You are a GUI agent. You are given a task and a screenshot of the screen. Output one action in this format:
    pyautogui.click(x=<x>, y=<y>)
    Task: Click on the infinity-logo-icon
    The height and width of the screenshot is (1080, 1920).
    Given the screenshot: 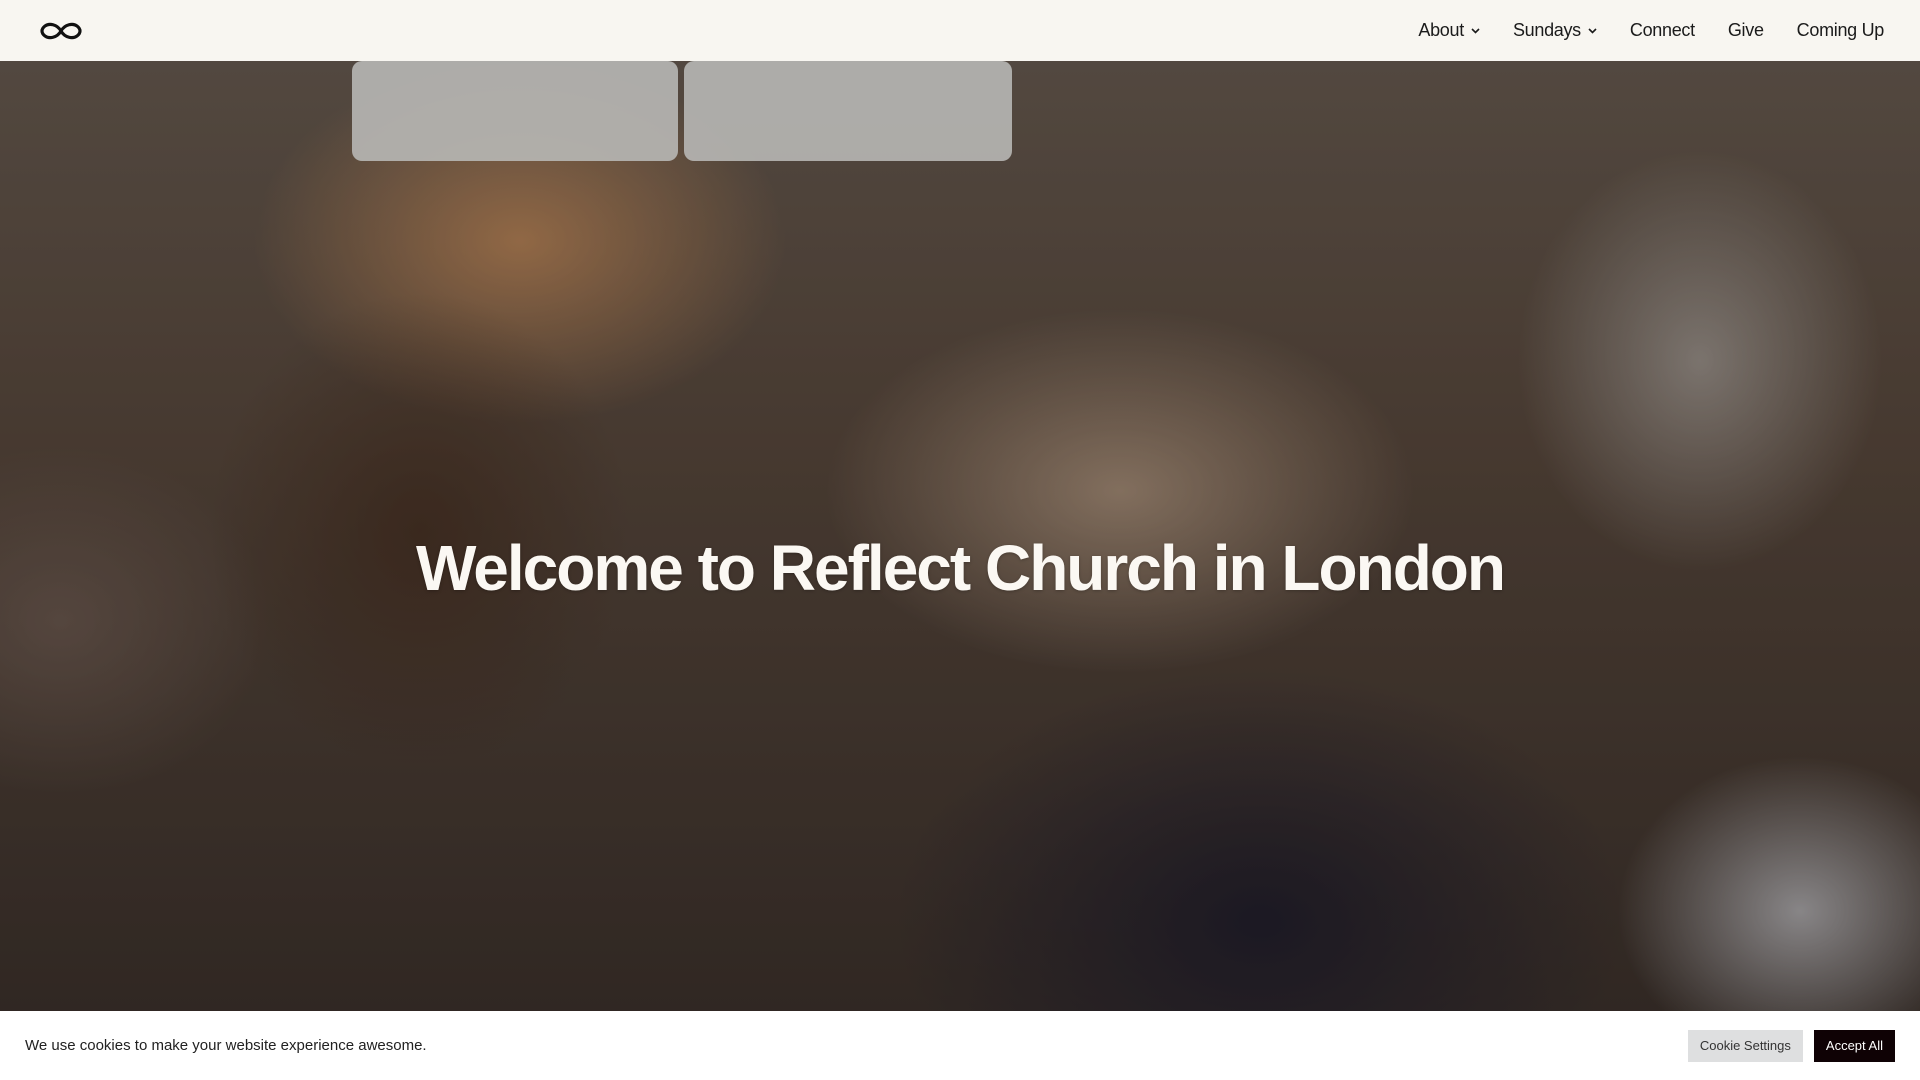 What is the action you would take?
    pyautogui.click(x=61, y=31)
    